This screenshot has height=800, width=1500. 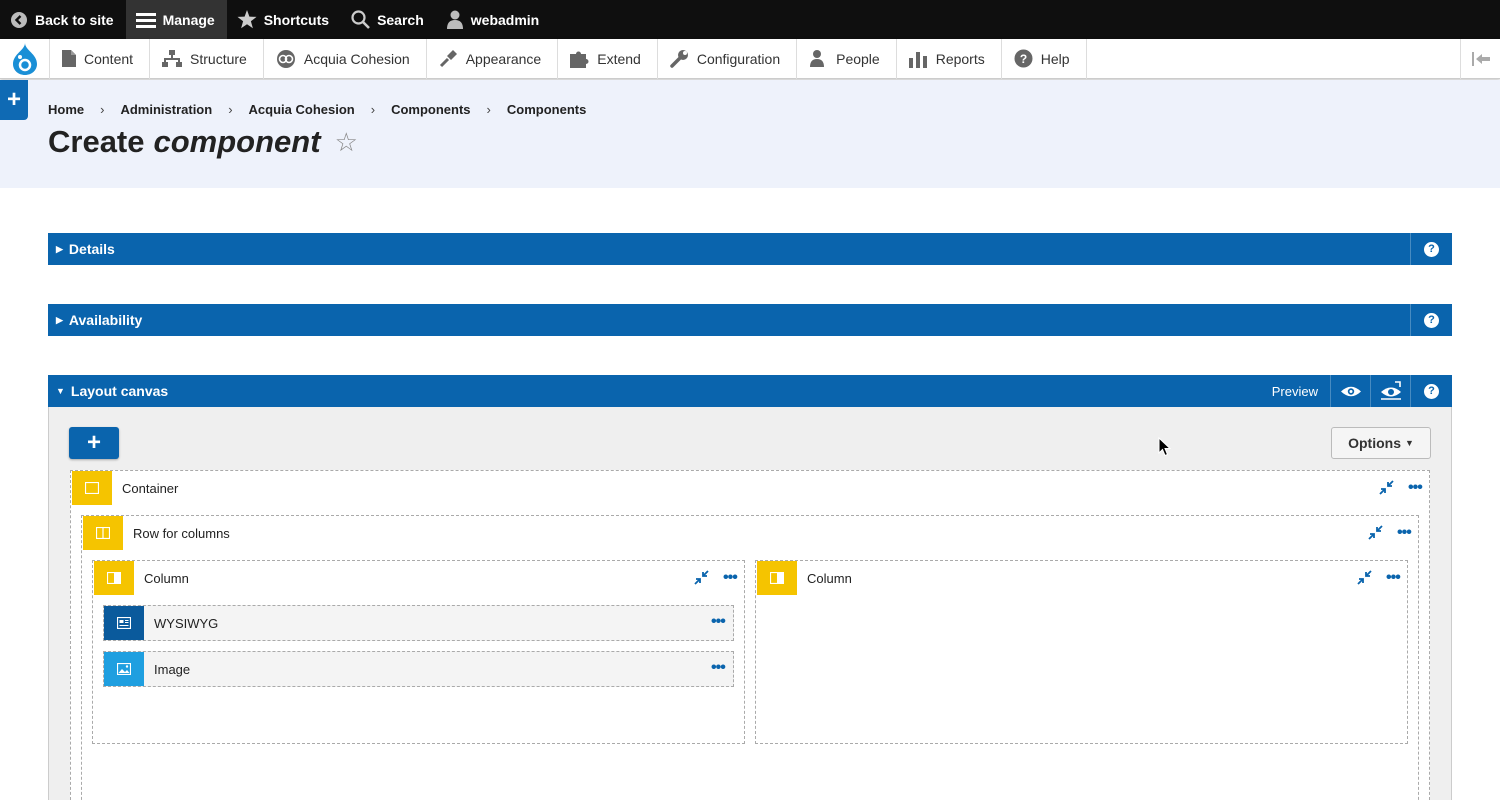 I want to click on search-tab: Search, so click(x=388, y=19).